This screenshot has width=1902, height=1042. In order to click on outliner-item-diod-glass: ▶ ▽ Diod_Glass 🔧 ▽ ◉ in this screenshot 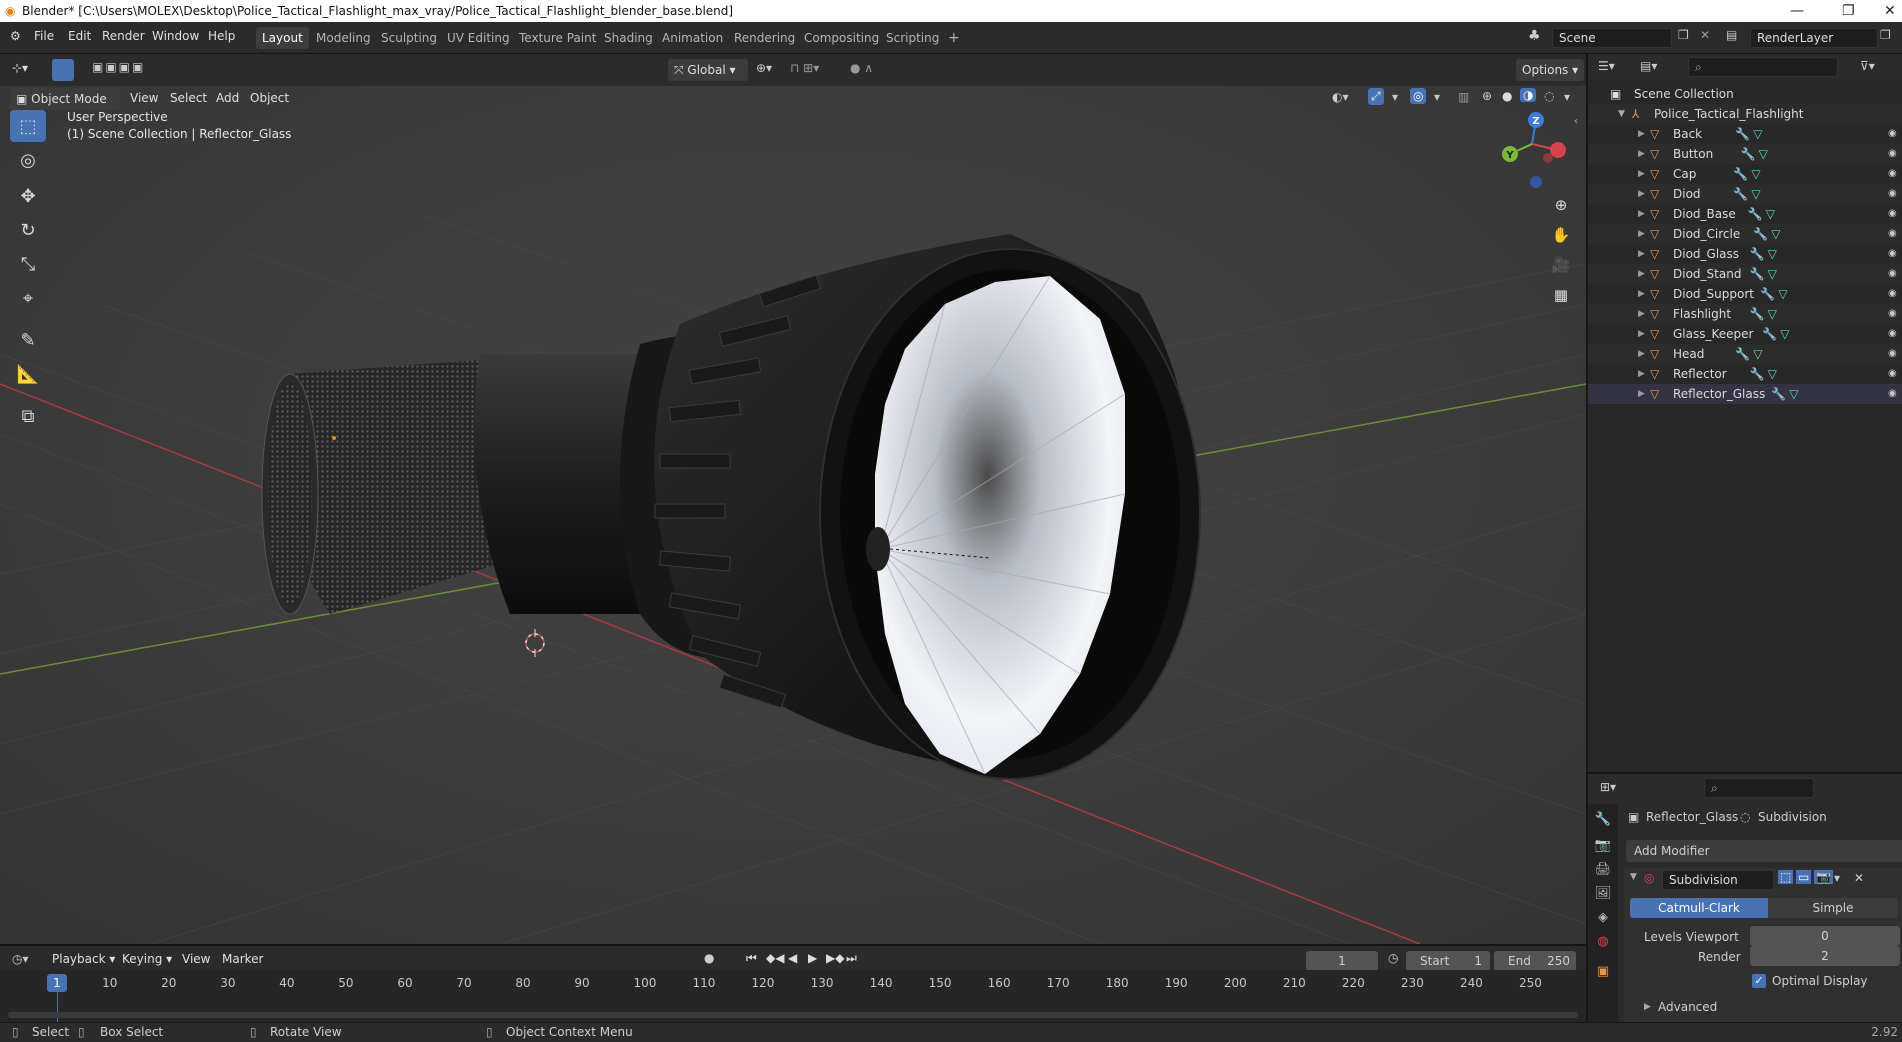, I will do `click(1745, 254)`.